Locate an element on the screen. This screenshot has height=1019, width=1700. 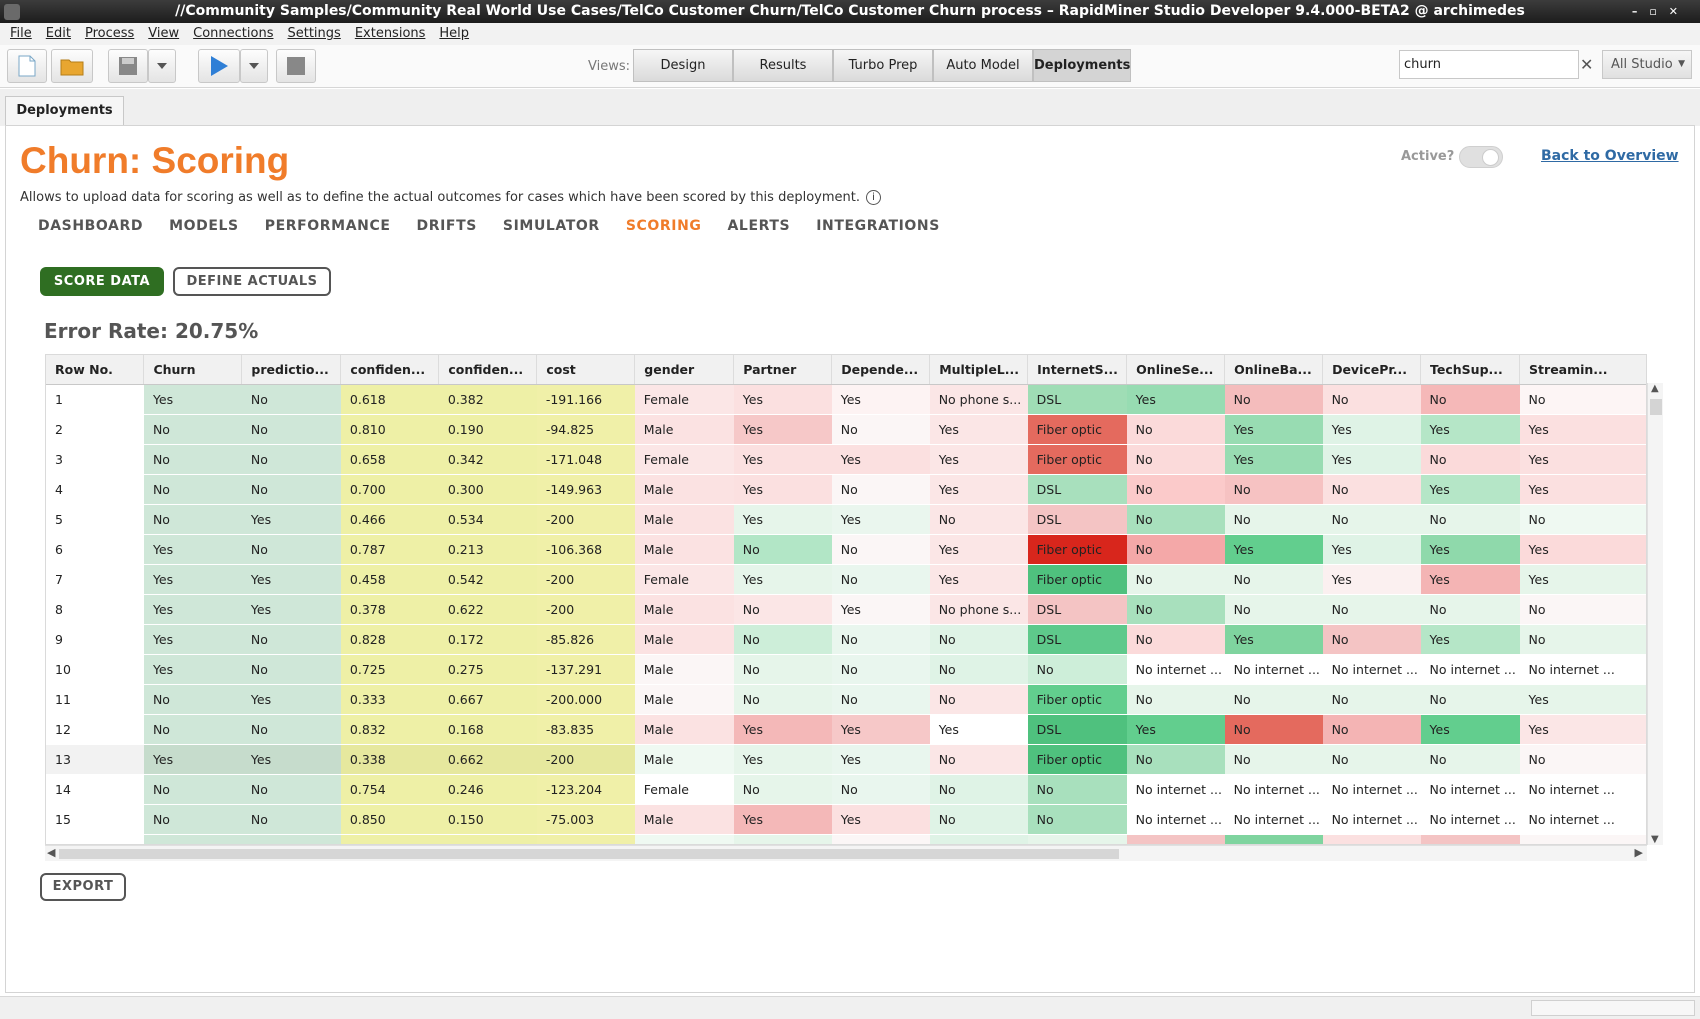
back-to-overview-link: Back to Overview is located at coordinates (1610, 156).